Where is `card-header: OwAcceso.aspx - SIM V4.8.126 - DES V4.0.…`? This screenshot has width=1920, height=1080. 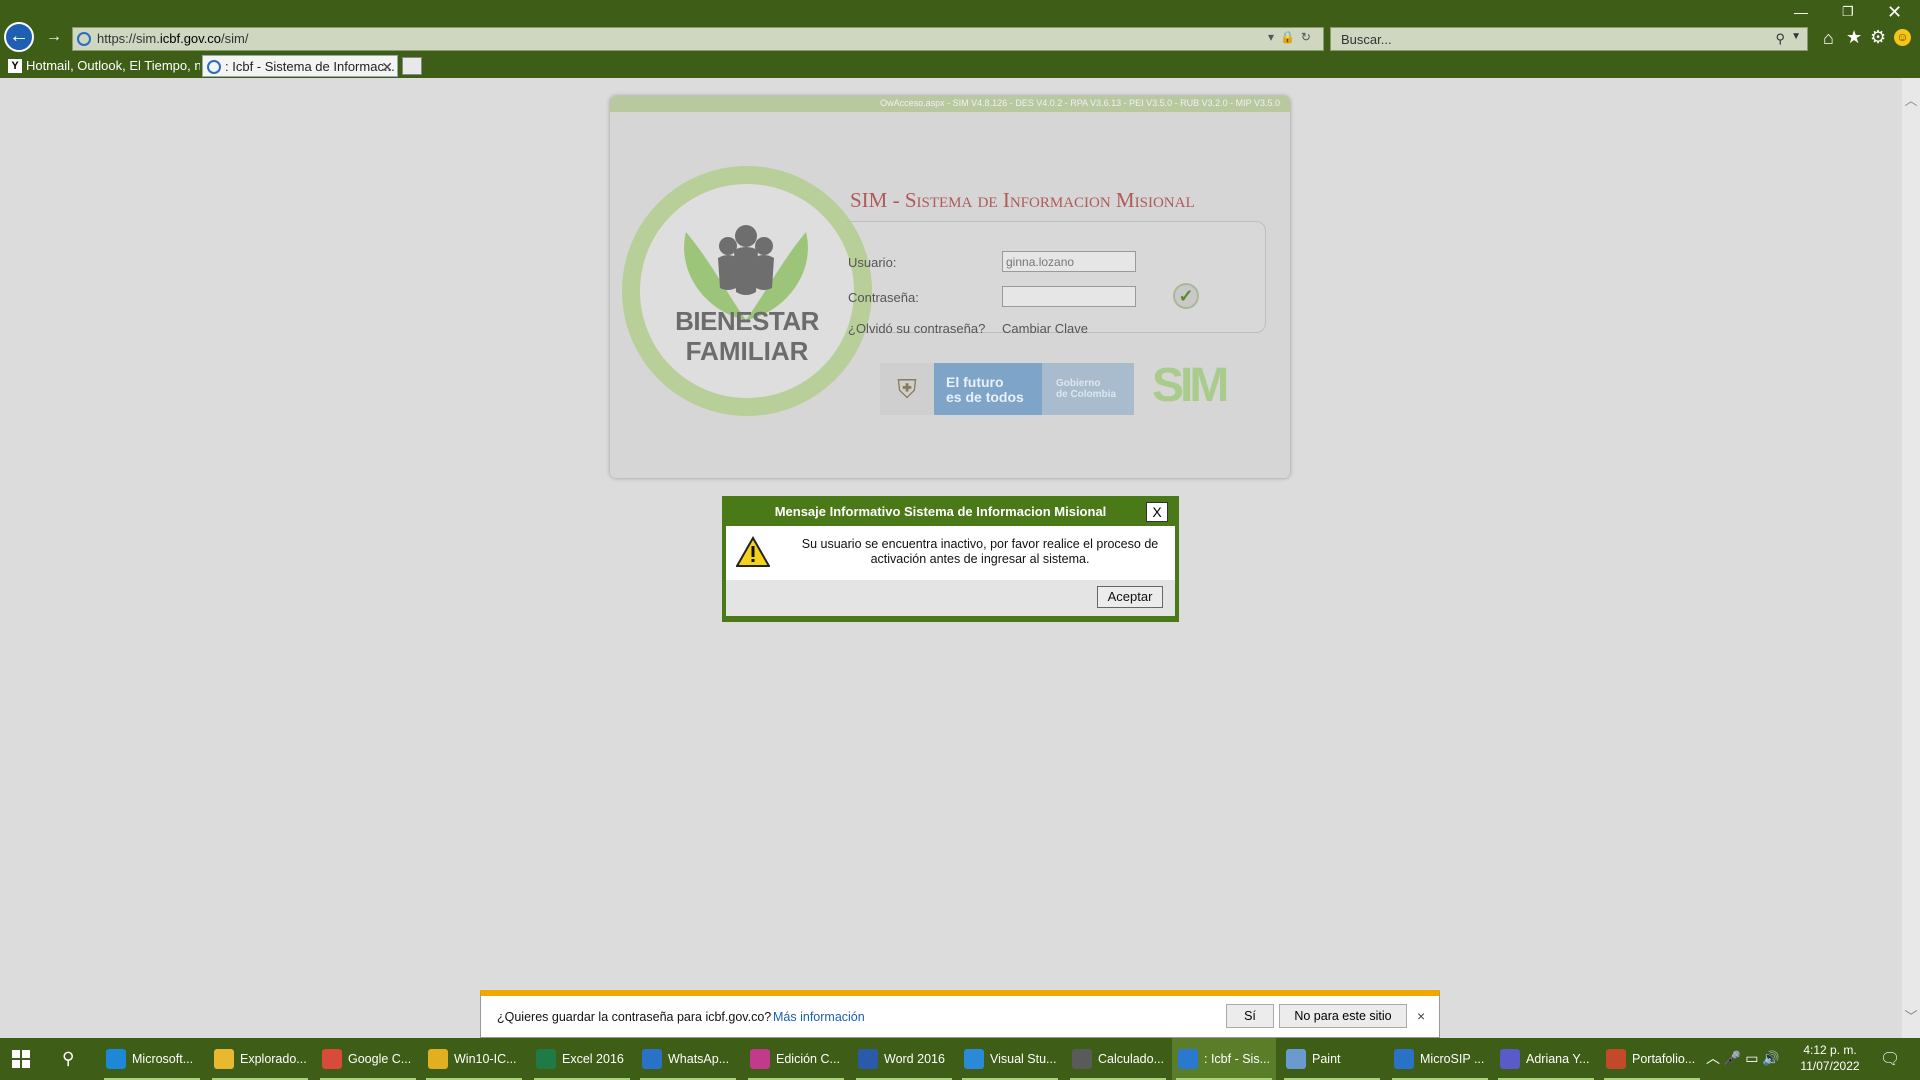
card-header: OwAcceso.aspx - SIM V4.8.126 - DES V4.0.… is located at coordinates (950, 104).